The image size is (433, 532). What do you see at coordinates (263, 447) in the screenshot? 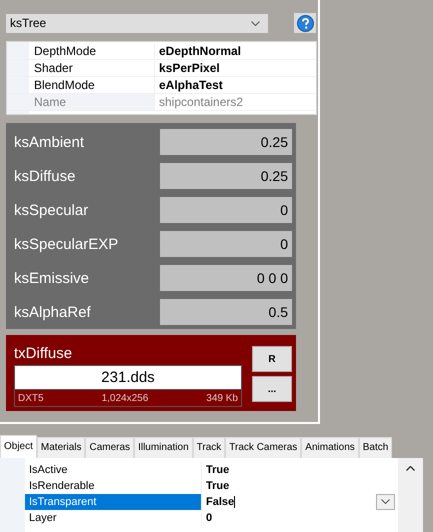
I see `tab: Track Cameras` at bounding box center [263, 447].